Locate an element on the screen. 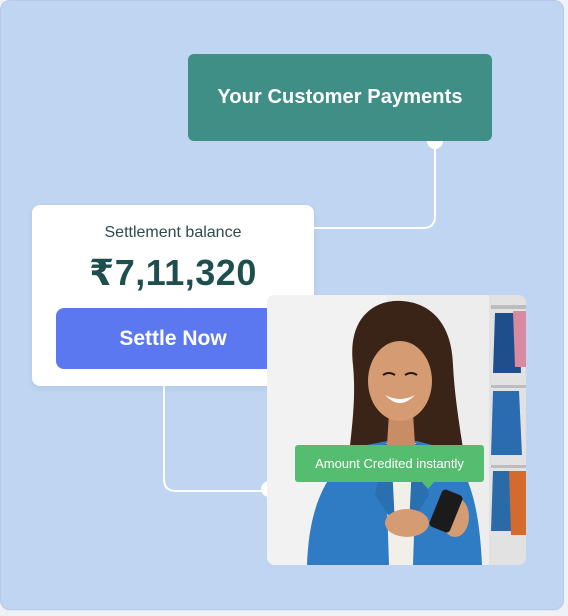  amount-credited-text: Amount Credited instantly is located at coordinates (389, 463).